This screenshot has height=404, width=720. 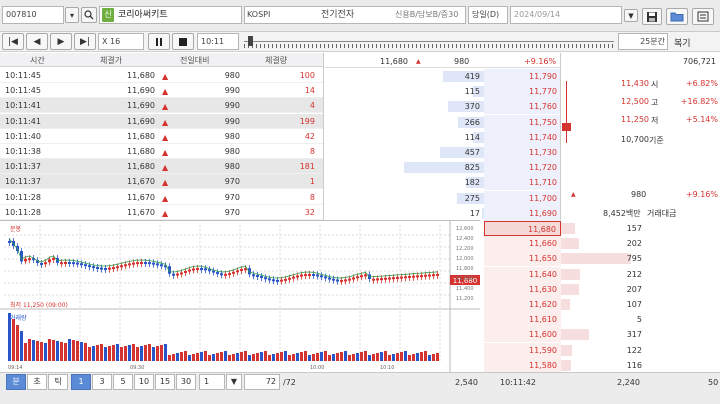 What do you see at coordinates (643, 41) in the screenshot?
I see `period-field: 25분간` at bounding box center [643, 41].